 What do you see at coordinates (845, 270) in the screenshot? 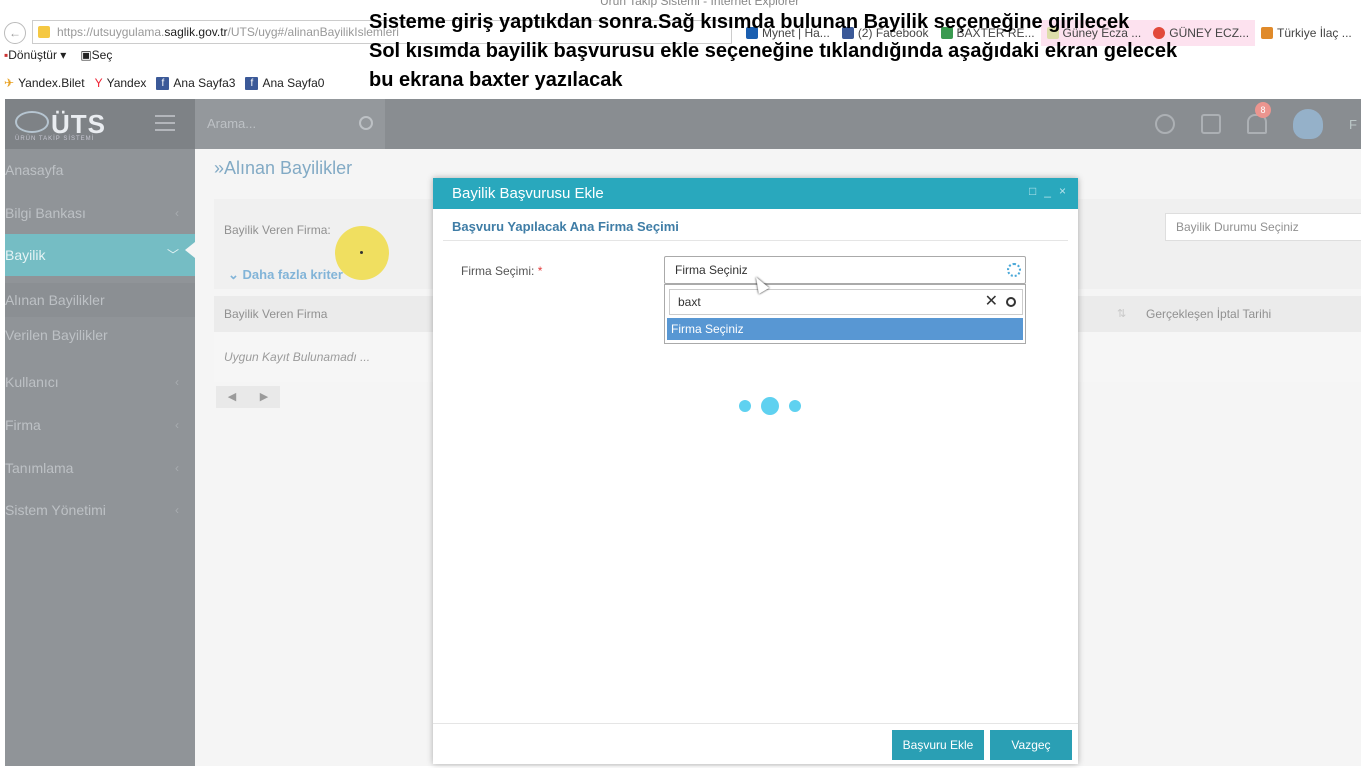
I see `firma-select: Firma Seçiniz` at bounding box center [845, 270].